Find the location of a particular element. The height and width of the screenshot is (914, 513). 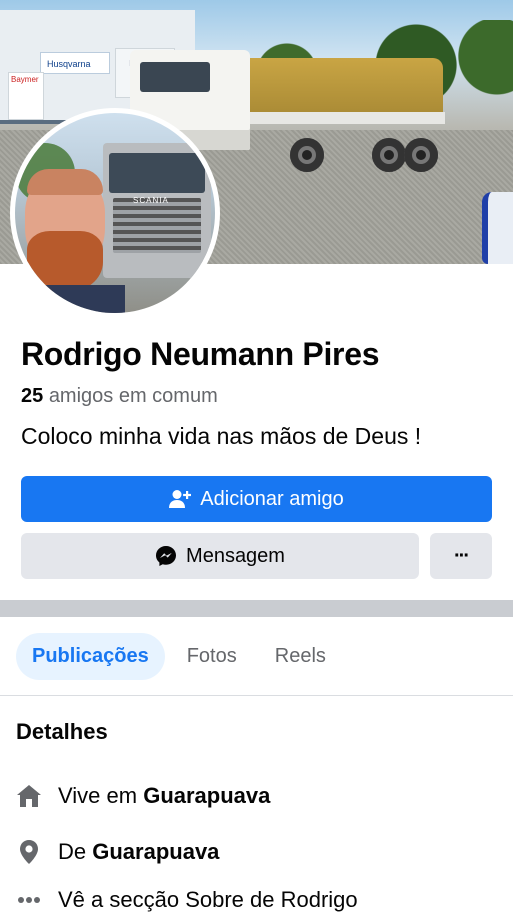

detail-from: De Guarapuava is located at coordinates (117, 852).